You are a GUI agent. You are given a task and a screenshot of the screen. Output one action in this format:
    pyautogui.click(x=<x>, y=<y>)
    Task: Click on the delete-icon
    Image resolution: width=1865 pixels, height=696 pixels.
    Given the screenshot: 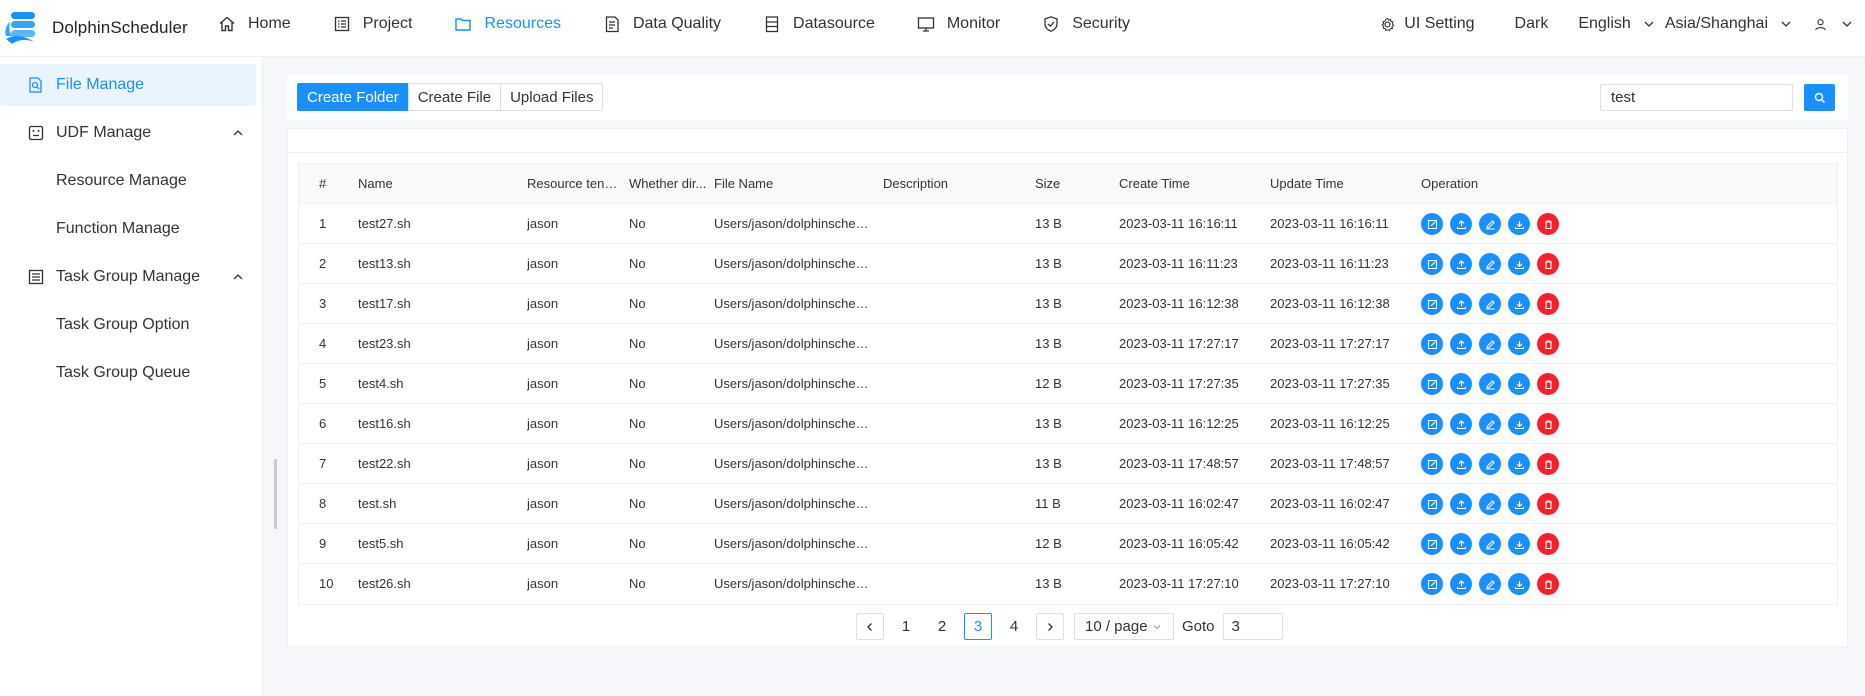 What is the action you would take?
    pyautogui.click(x=1548, y=584)
    